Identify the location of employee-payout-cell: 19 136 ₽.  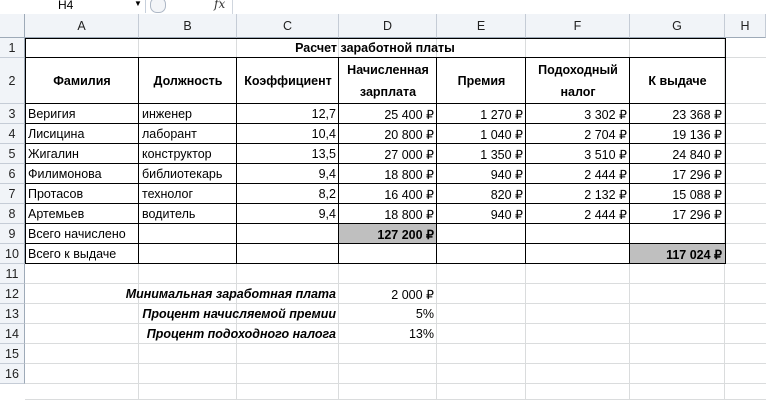
(677, 134).